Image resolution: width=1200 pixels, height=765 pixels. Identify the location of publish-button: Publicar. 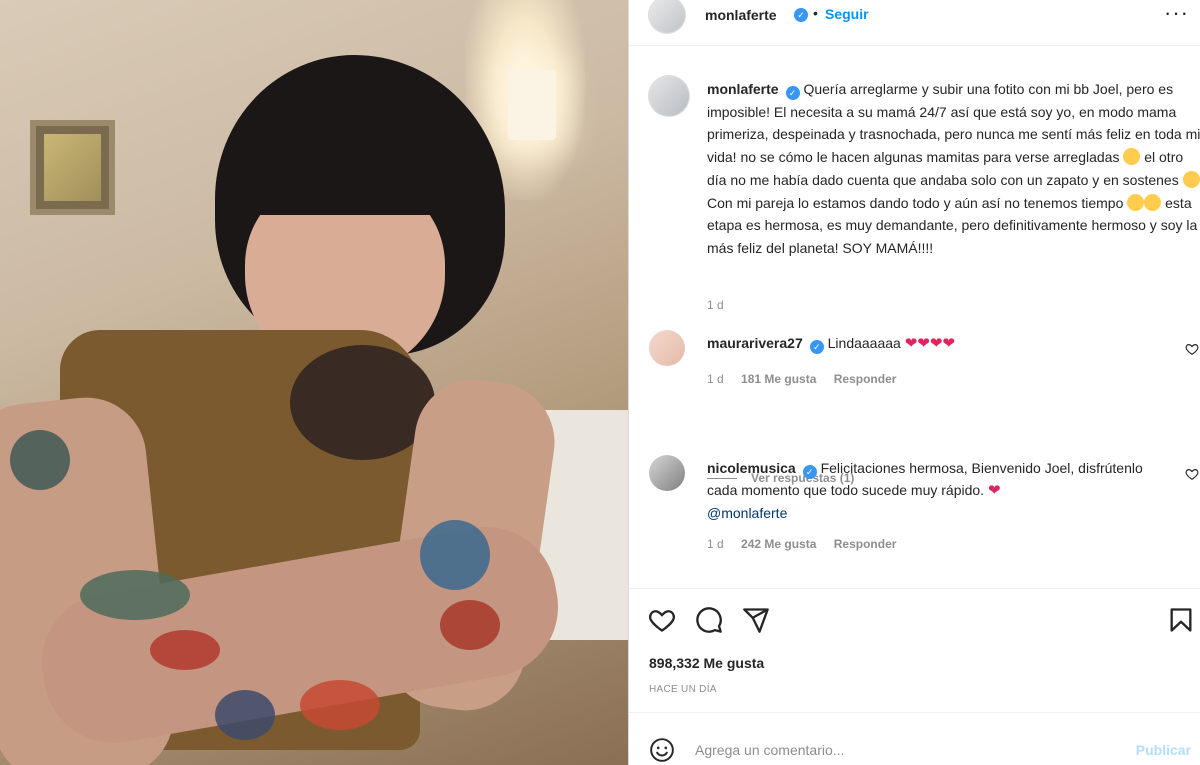
(1163, 750).